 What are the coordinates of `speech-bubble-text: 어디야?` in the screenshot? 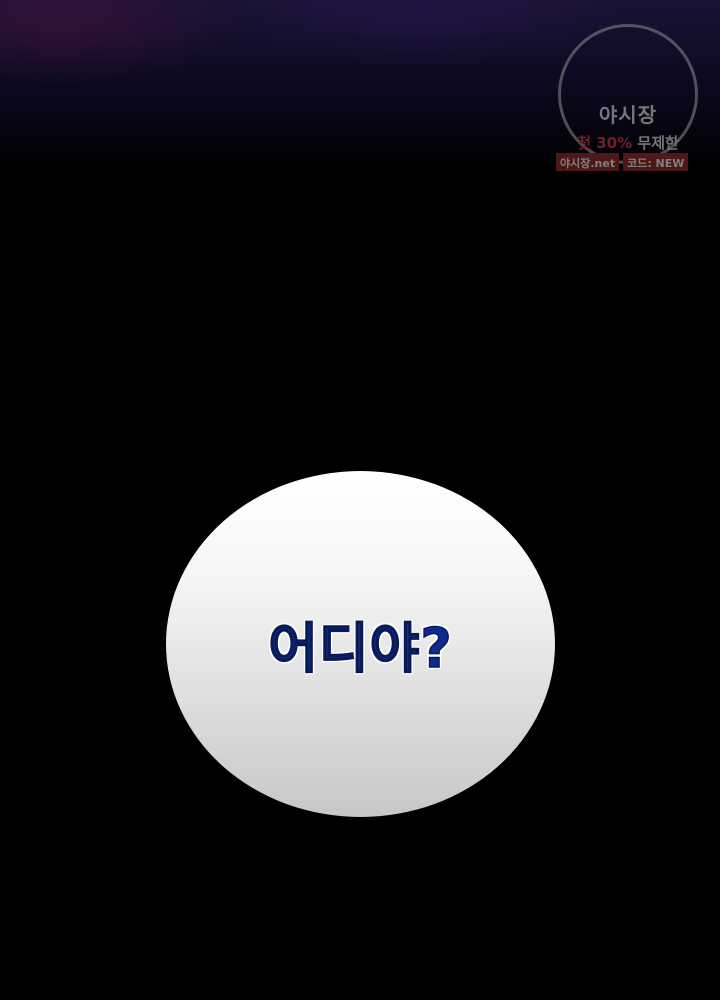 It's located at (360, 648).